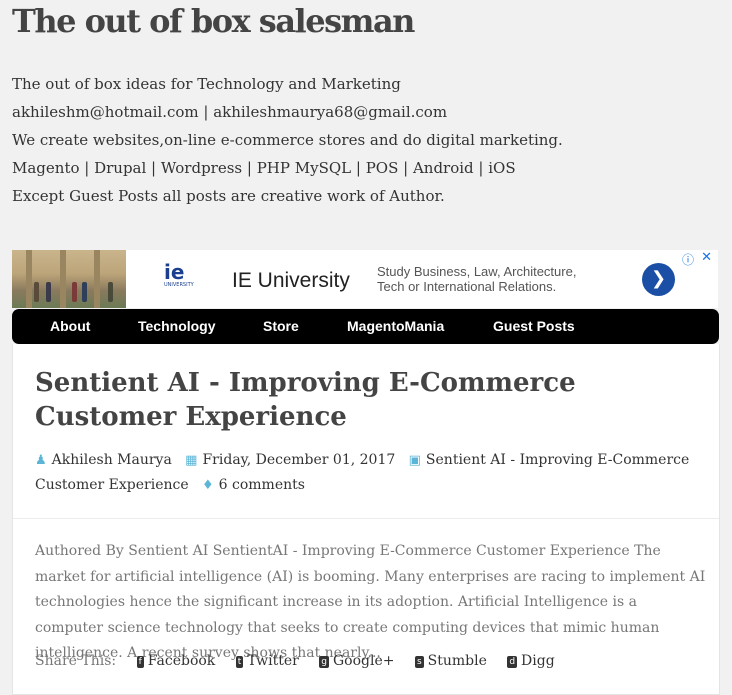 This screenshot has height=695, width=732. Describe the element at coordinates (267, 661) in the screenshot. I see `share-twitter-button: t Twitter` at that location.